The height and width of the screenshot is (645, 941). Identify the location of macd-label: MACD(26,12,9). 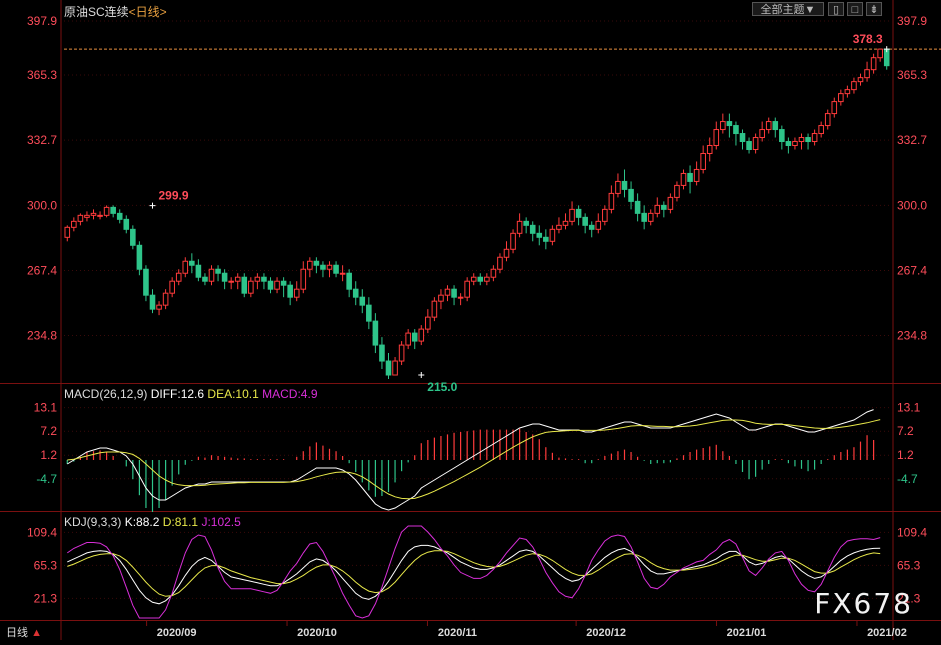
(106, 394).